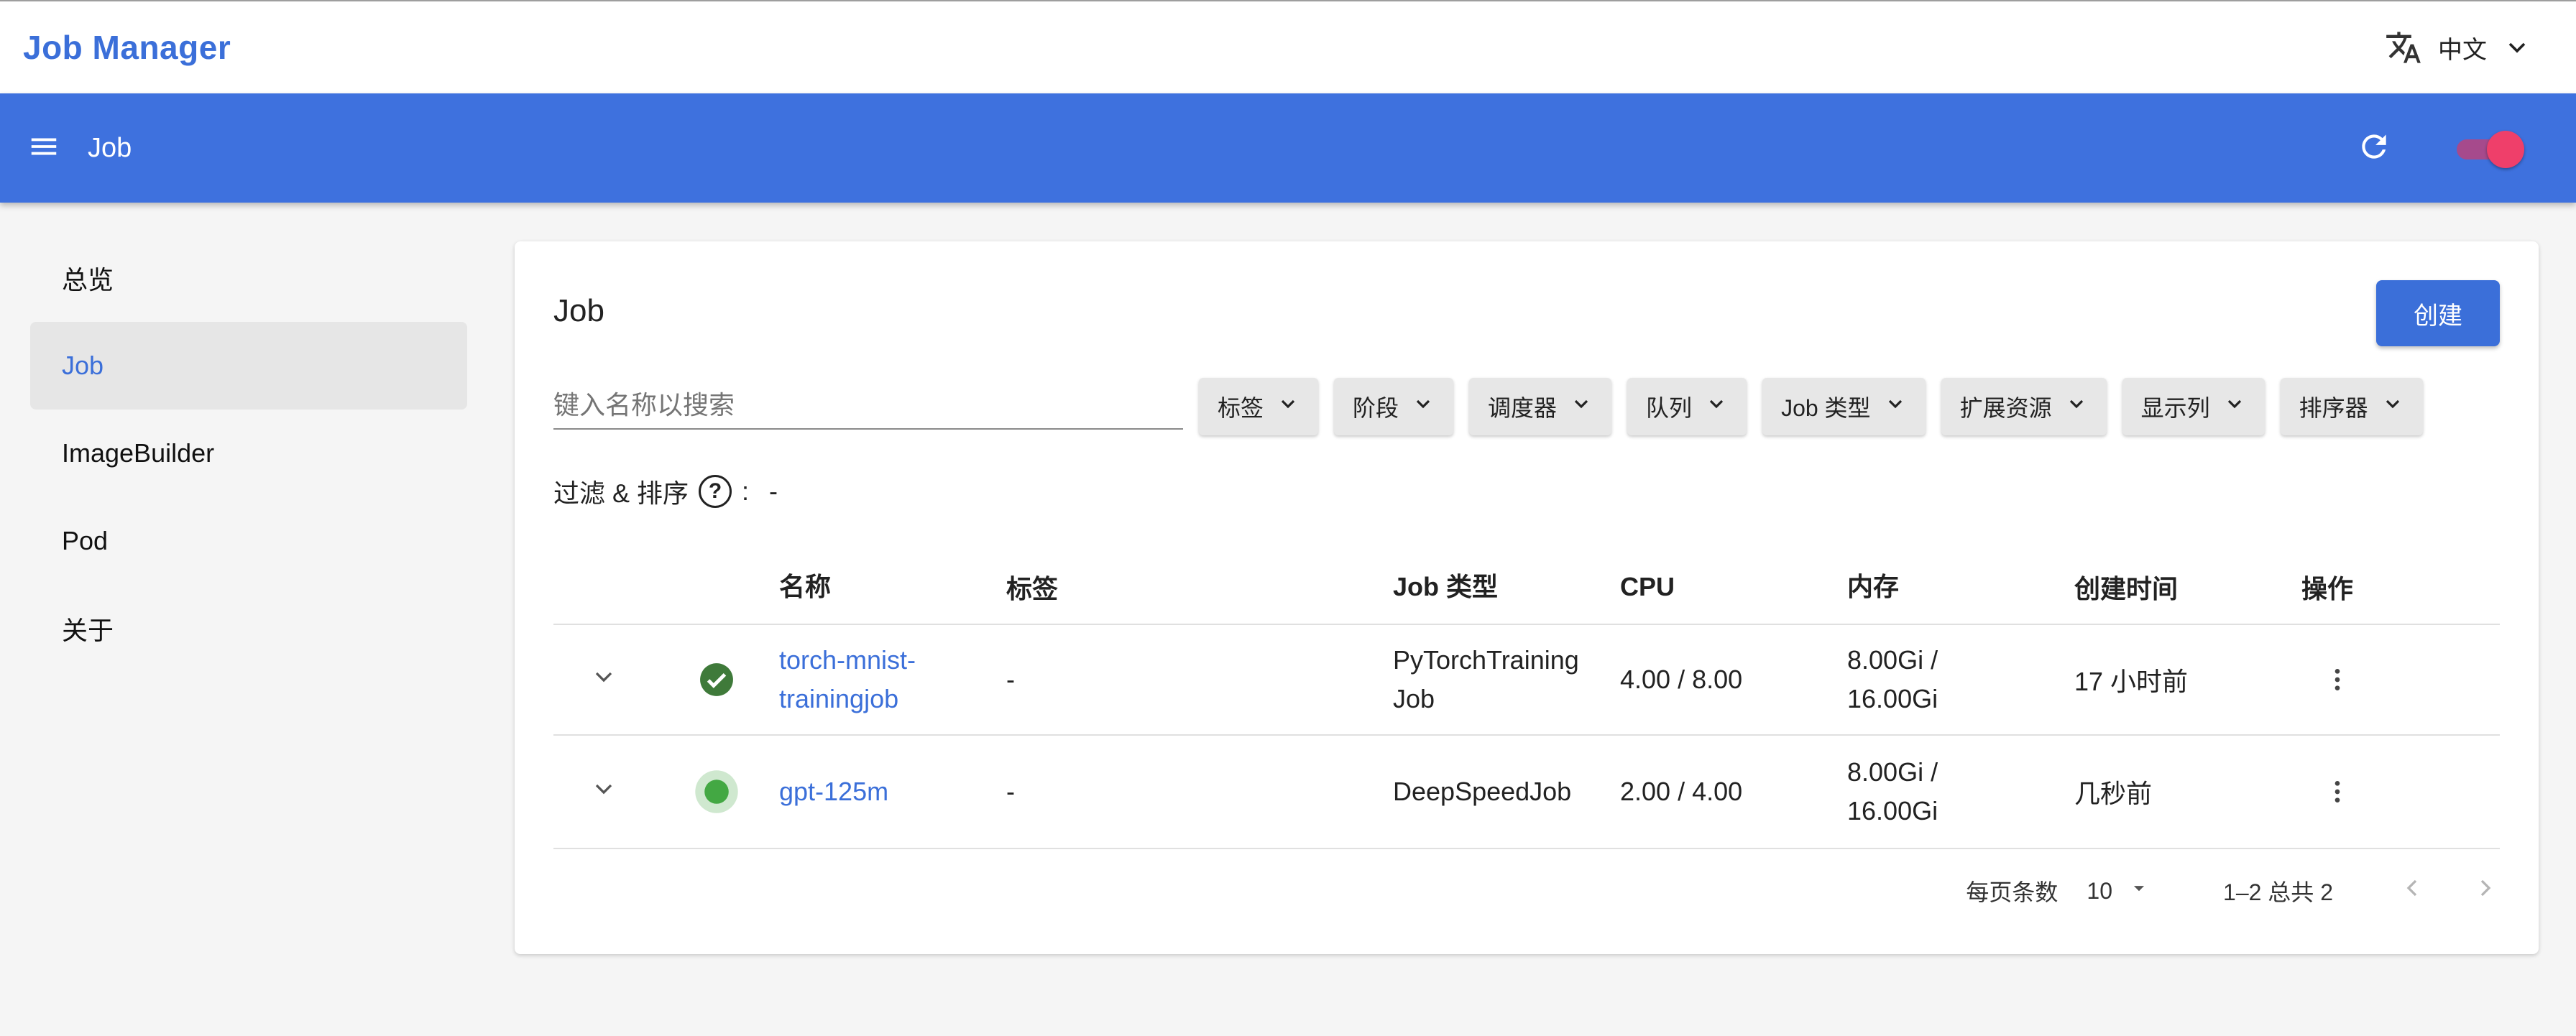 The height and width of the screenshot is (1036, 2576). Describe the element at coordinates (2485, 891) in the screenshot. I see `chevron-right-icon` at that location.